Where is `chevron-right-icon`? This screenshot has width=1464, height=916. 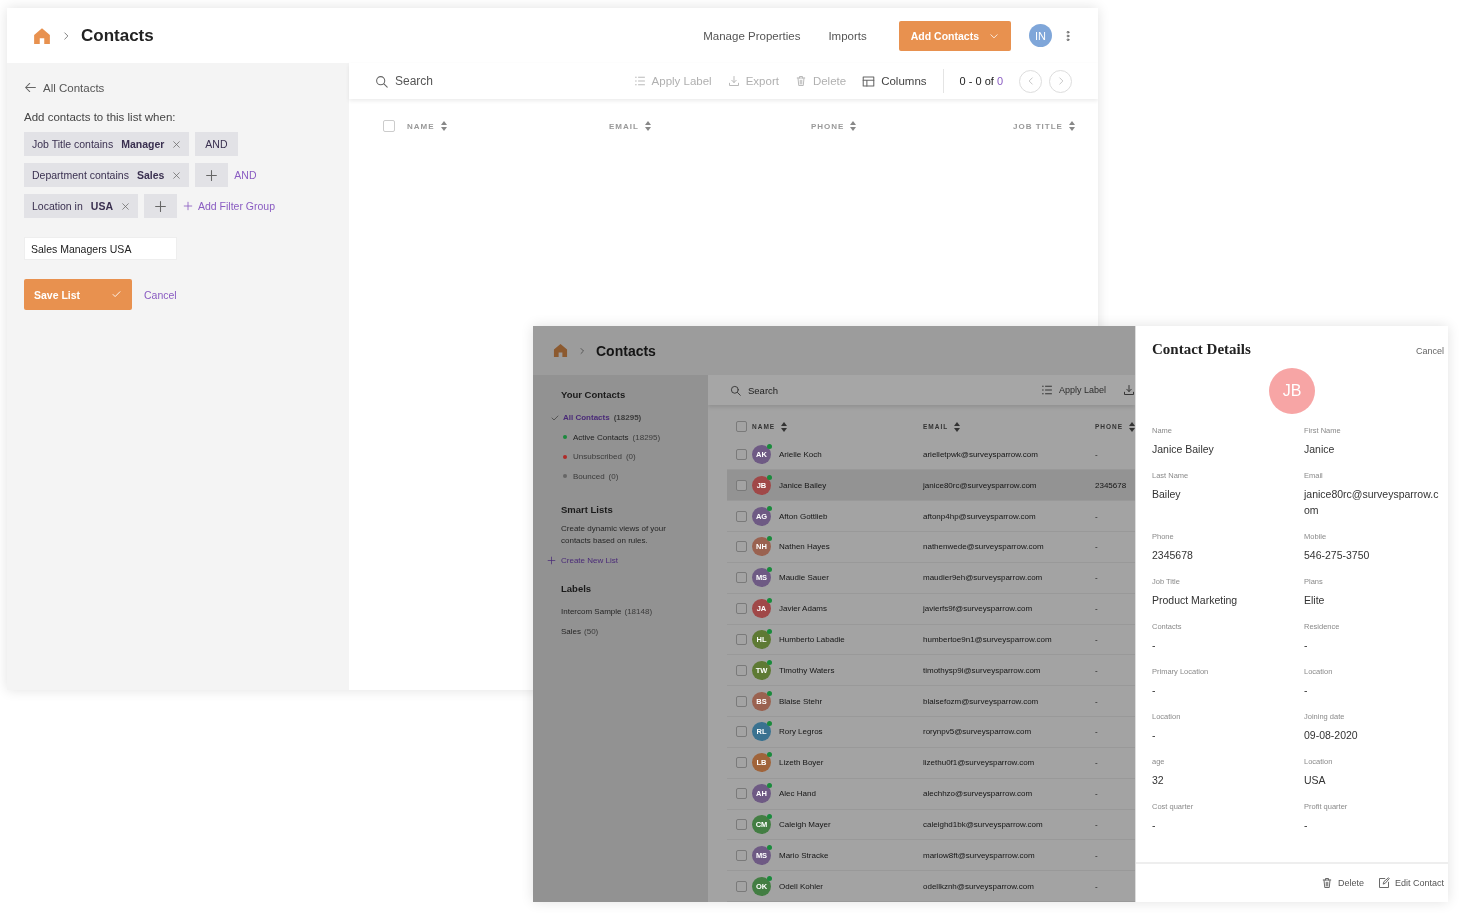
chevron-right-icon is located at coordinates (66, 35).